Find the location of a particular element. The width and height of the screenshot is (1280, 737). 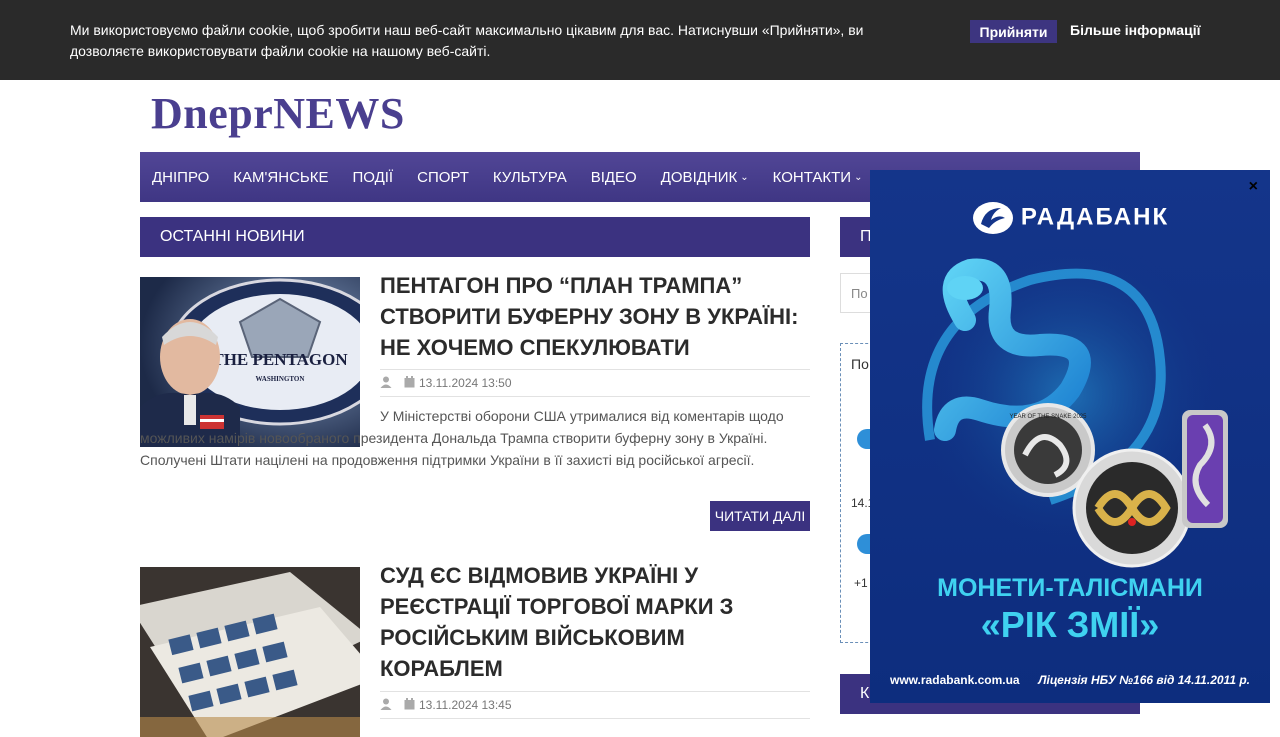

nav-item-kultura: КУЛЬТУРА is located at coordinates (530, 177).